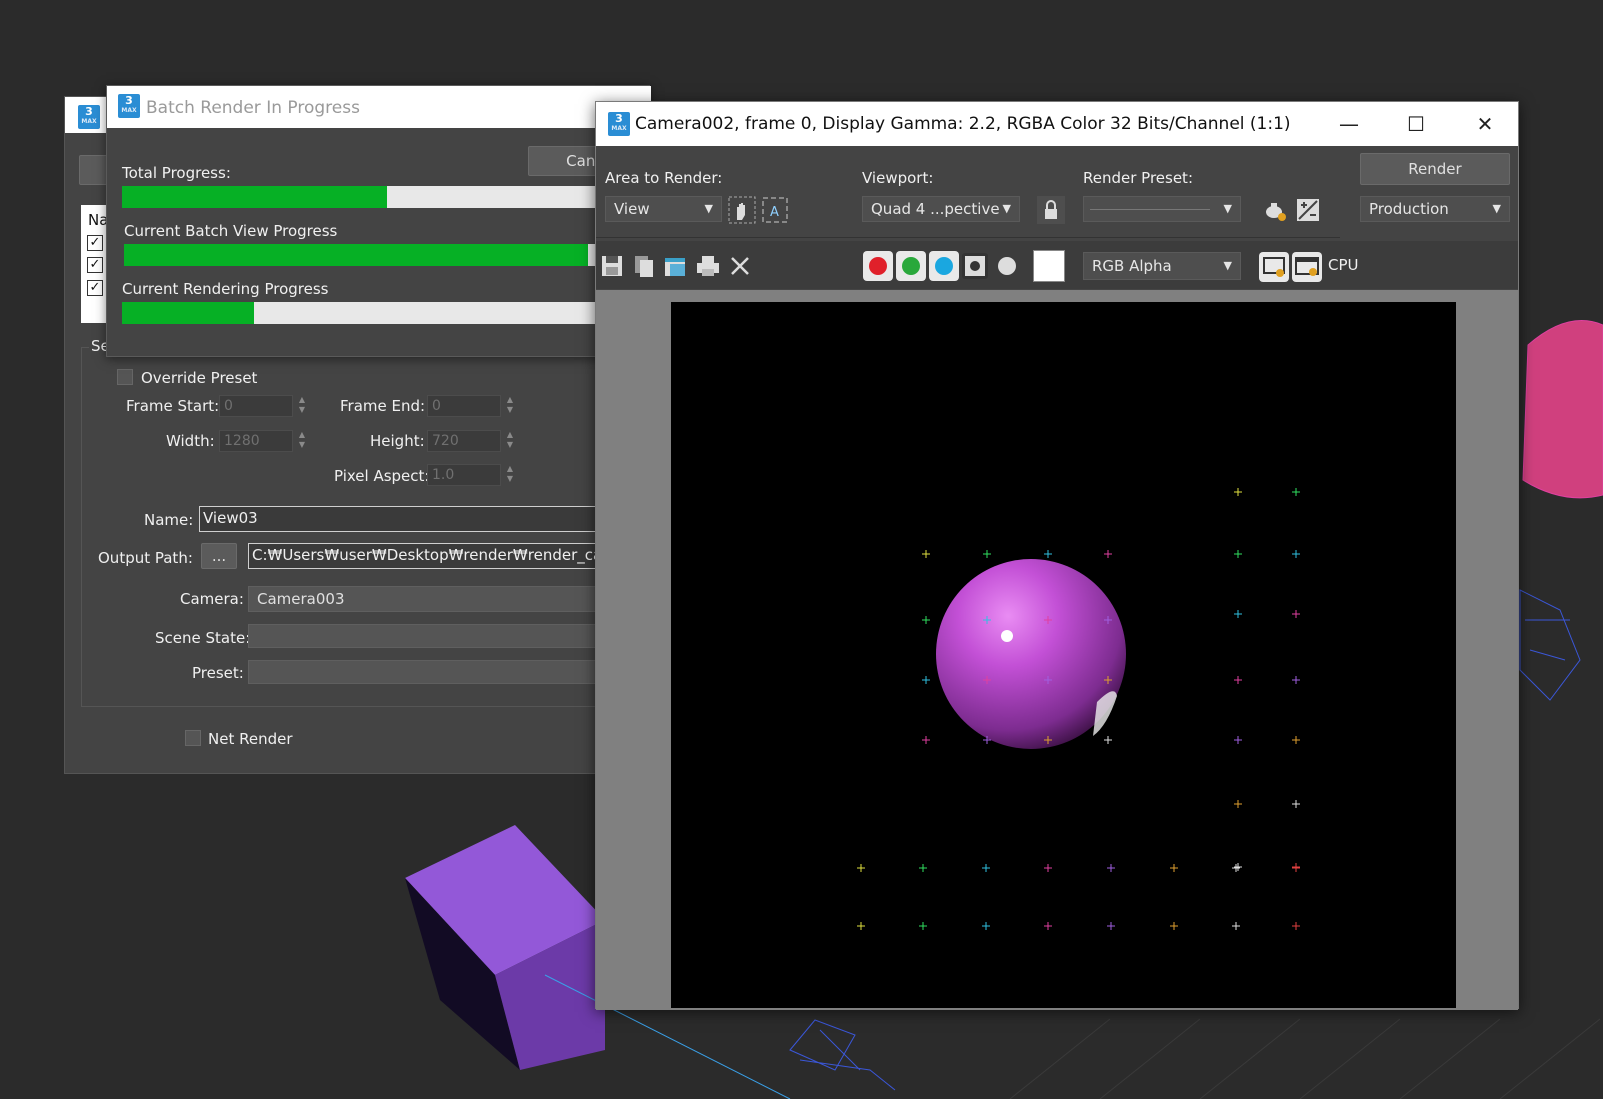 The image size is (1603, 1099). What do you see at coordinates (253, 108) in the screenshot?
I see `progress-dialog-title: Batch Render In Progress` at bounding box center [253, 108].